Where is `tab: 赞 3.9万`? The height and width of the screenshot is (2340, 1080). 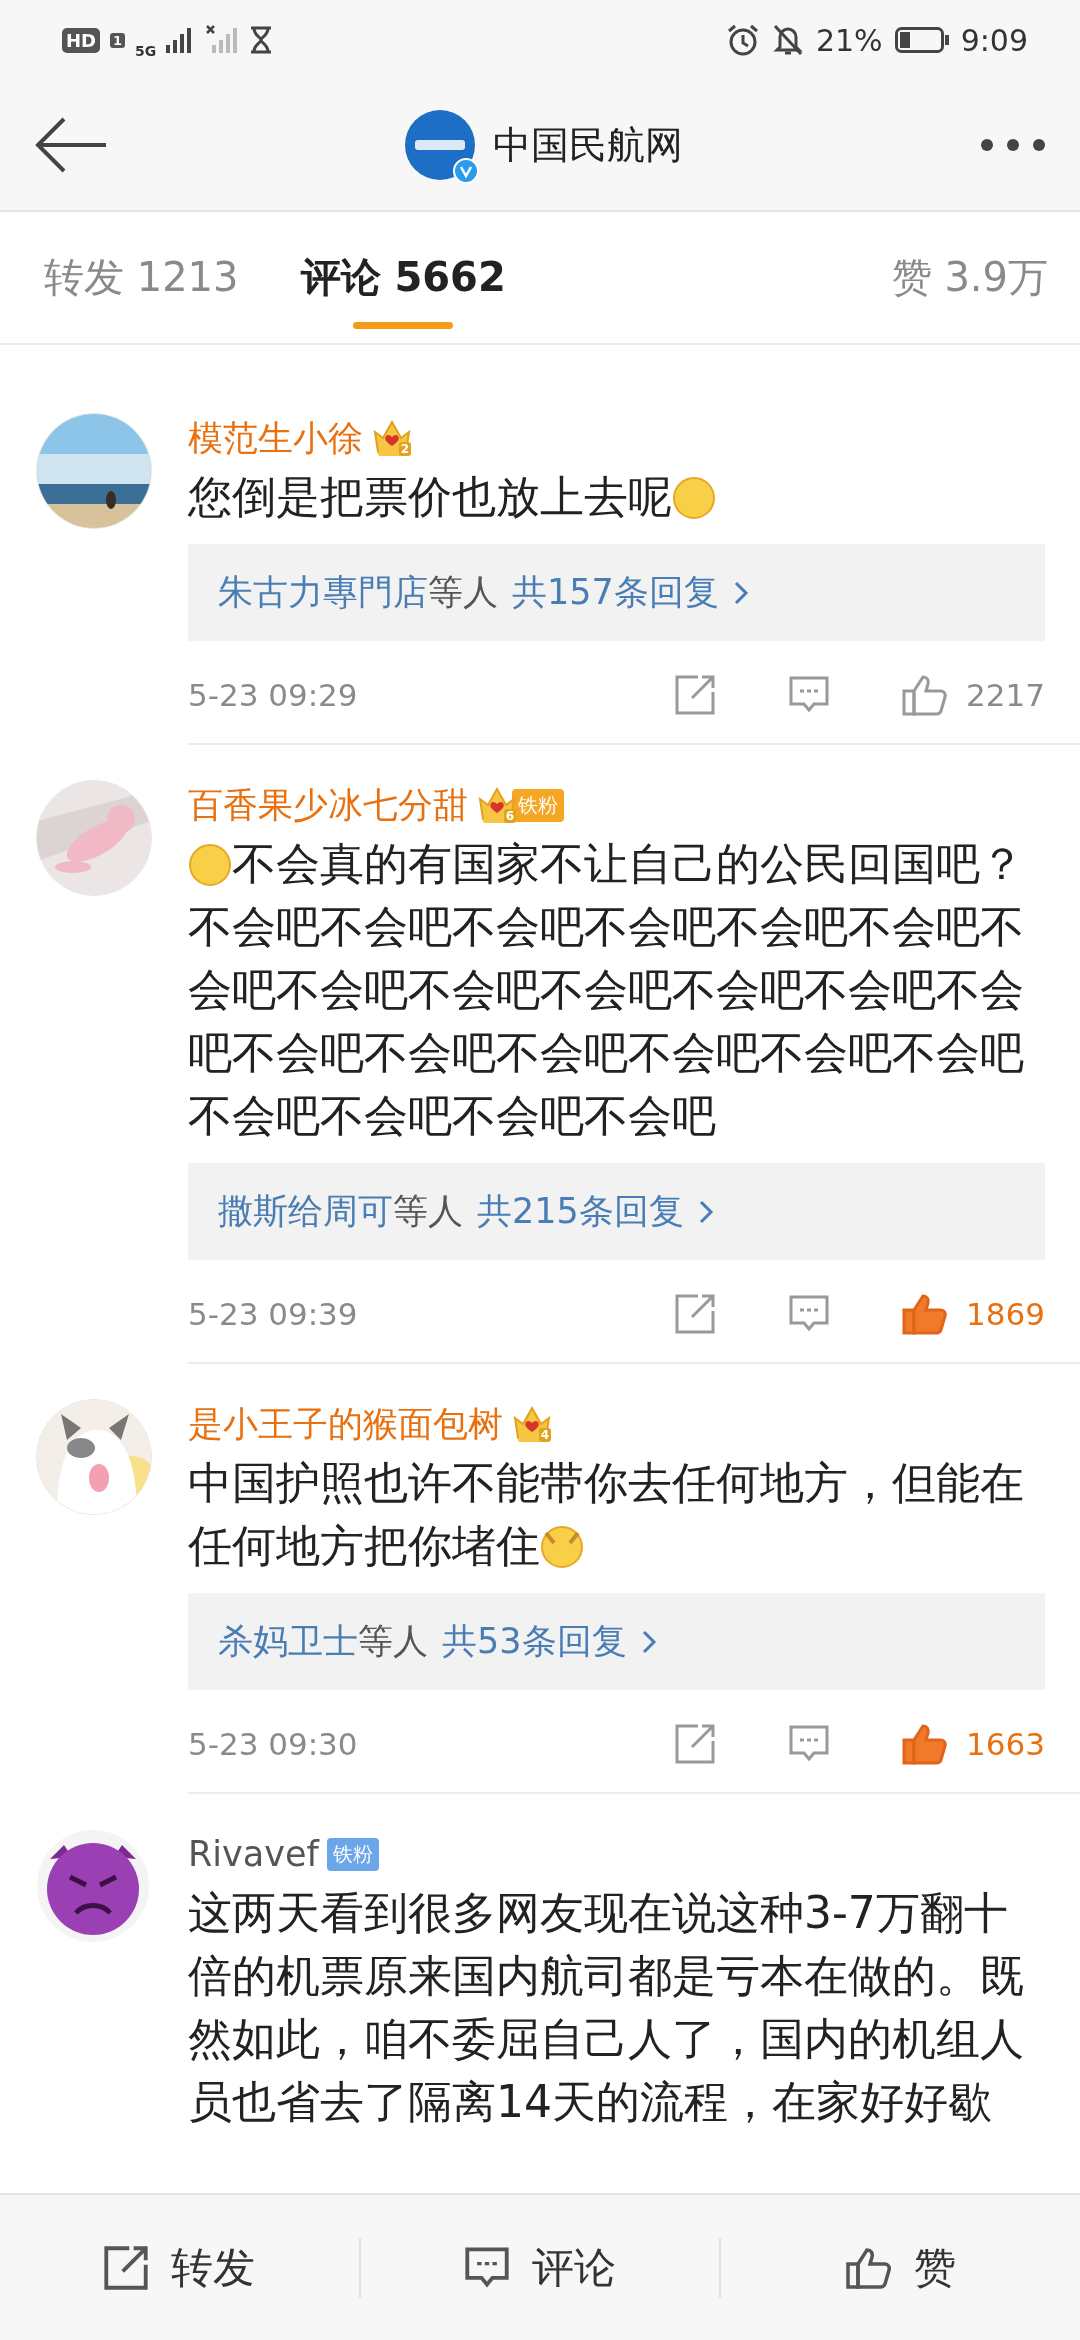
tab: 赞 3.9万 is located at coordinates (969, 277).